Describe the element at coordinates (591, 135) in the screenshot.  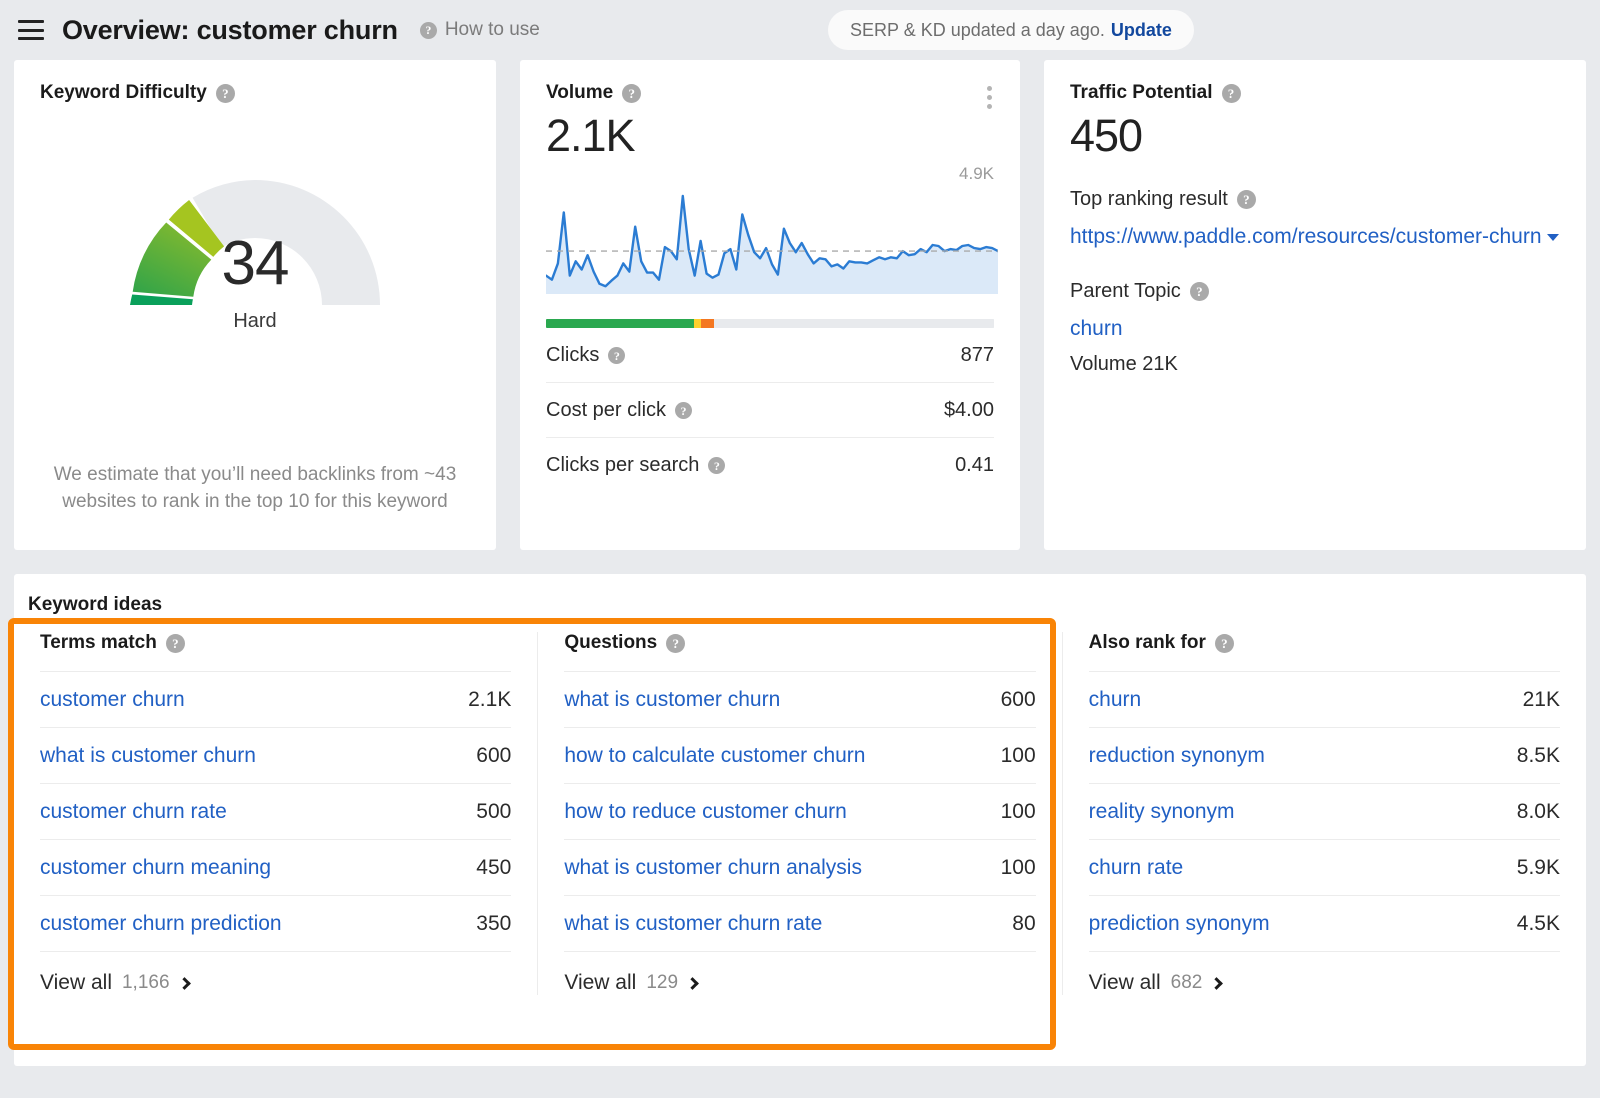
I see `volume-value: 2.1K` at that location.